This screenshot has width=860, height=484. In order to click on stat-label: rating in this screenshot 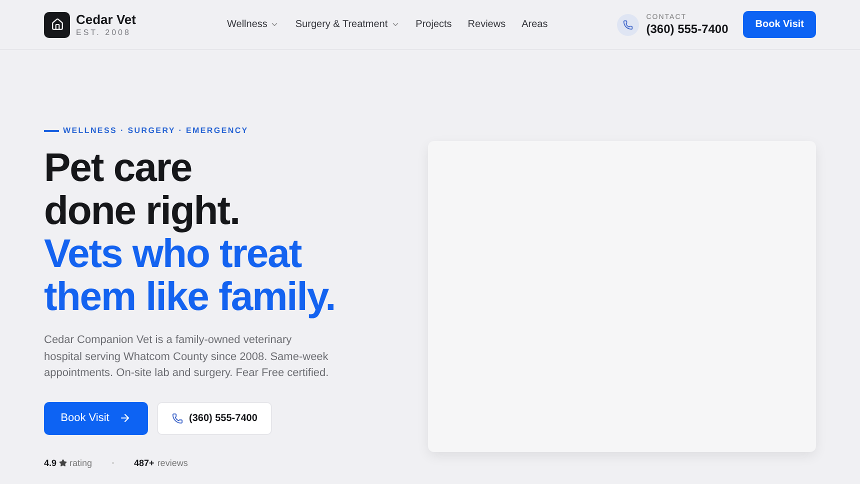, I will do `click(81, 463)`.